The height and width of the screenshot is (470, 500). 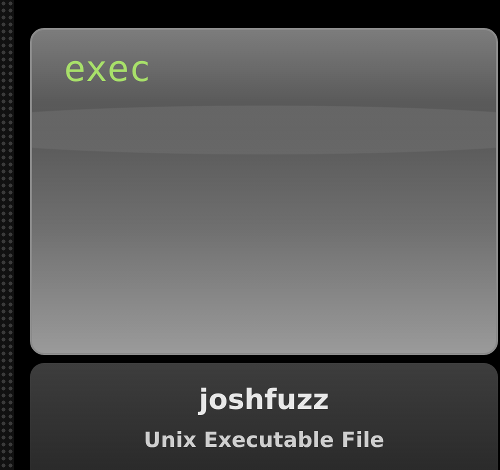 What do you see at coordinates (264, 440) in the screenshot?
I see `file-kind: Unix Executable File` at bounding box center [264, 440].